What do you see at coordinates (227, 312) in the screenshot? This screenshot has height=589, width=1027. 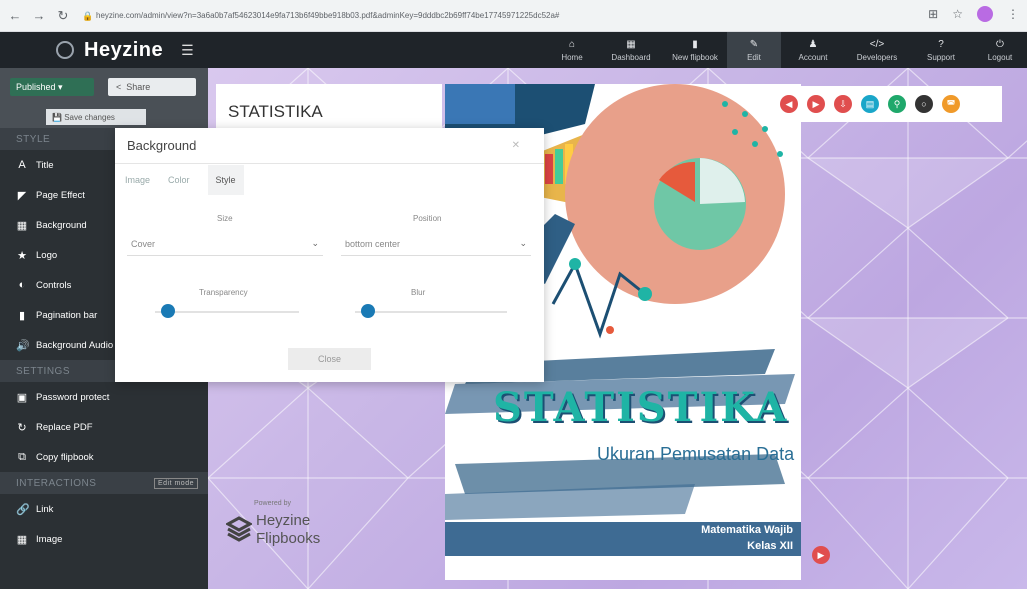 I see `transparency-slider-track` at bounding box center [227, 312].